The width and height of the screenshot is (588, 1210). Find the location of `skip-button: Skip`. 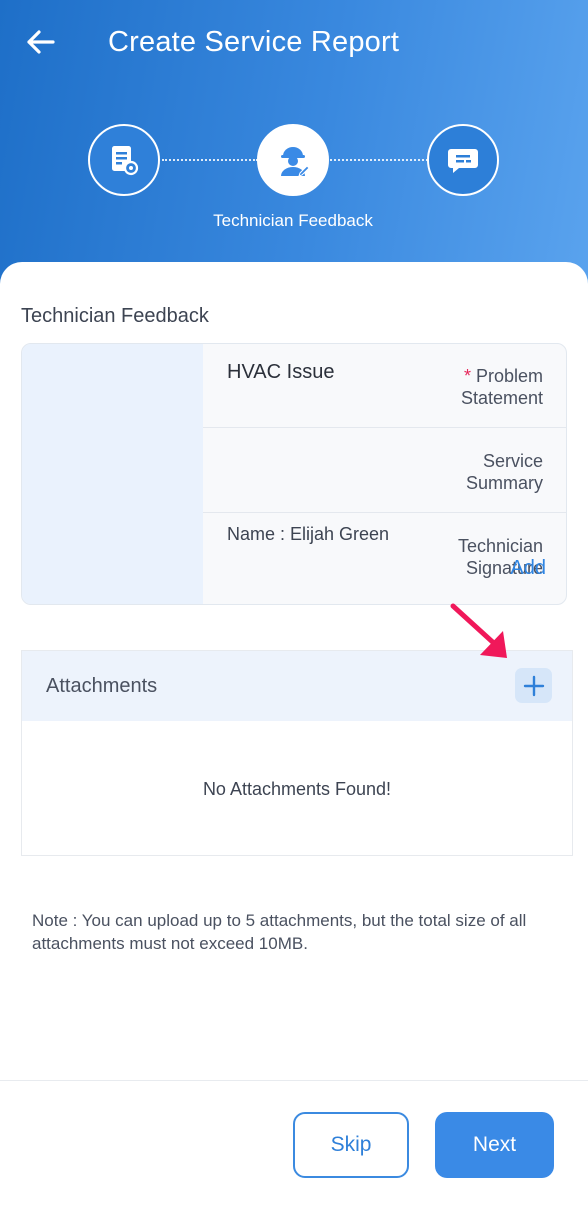

skip-button: Skip is located at coordinates (351, 1145).